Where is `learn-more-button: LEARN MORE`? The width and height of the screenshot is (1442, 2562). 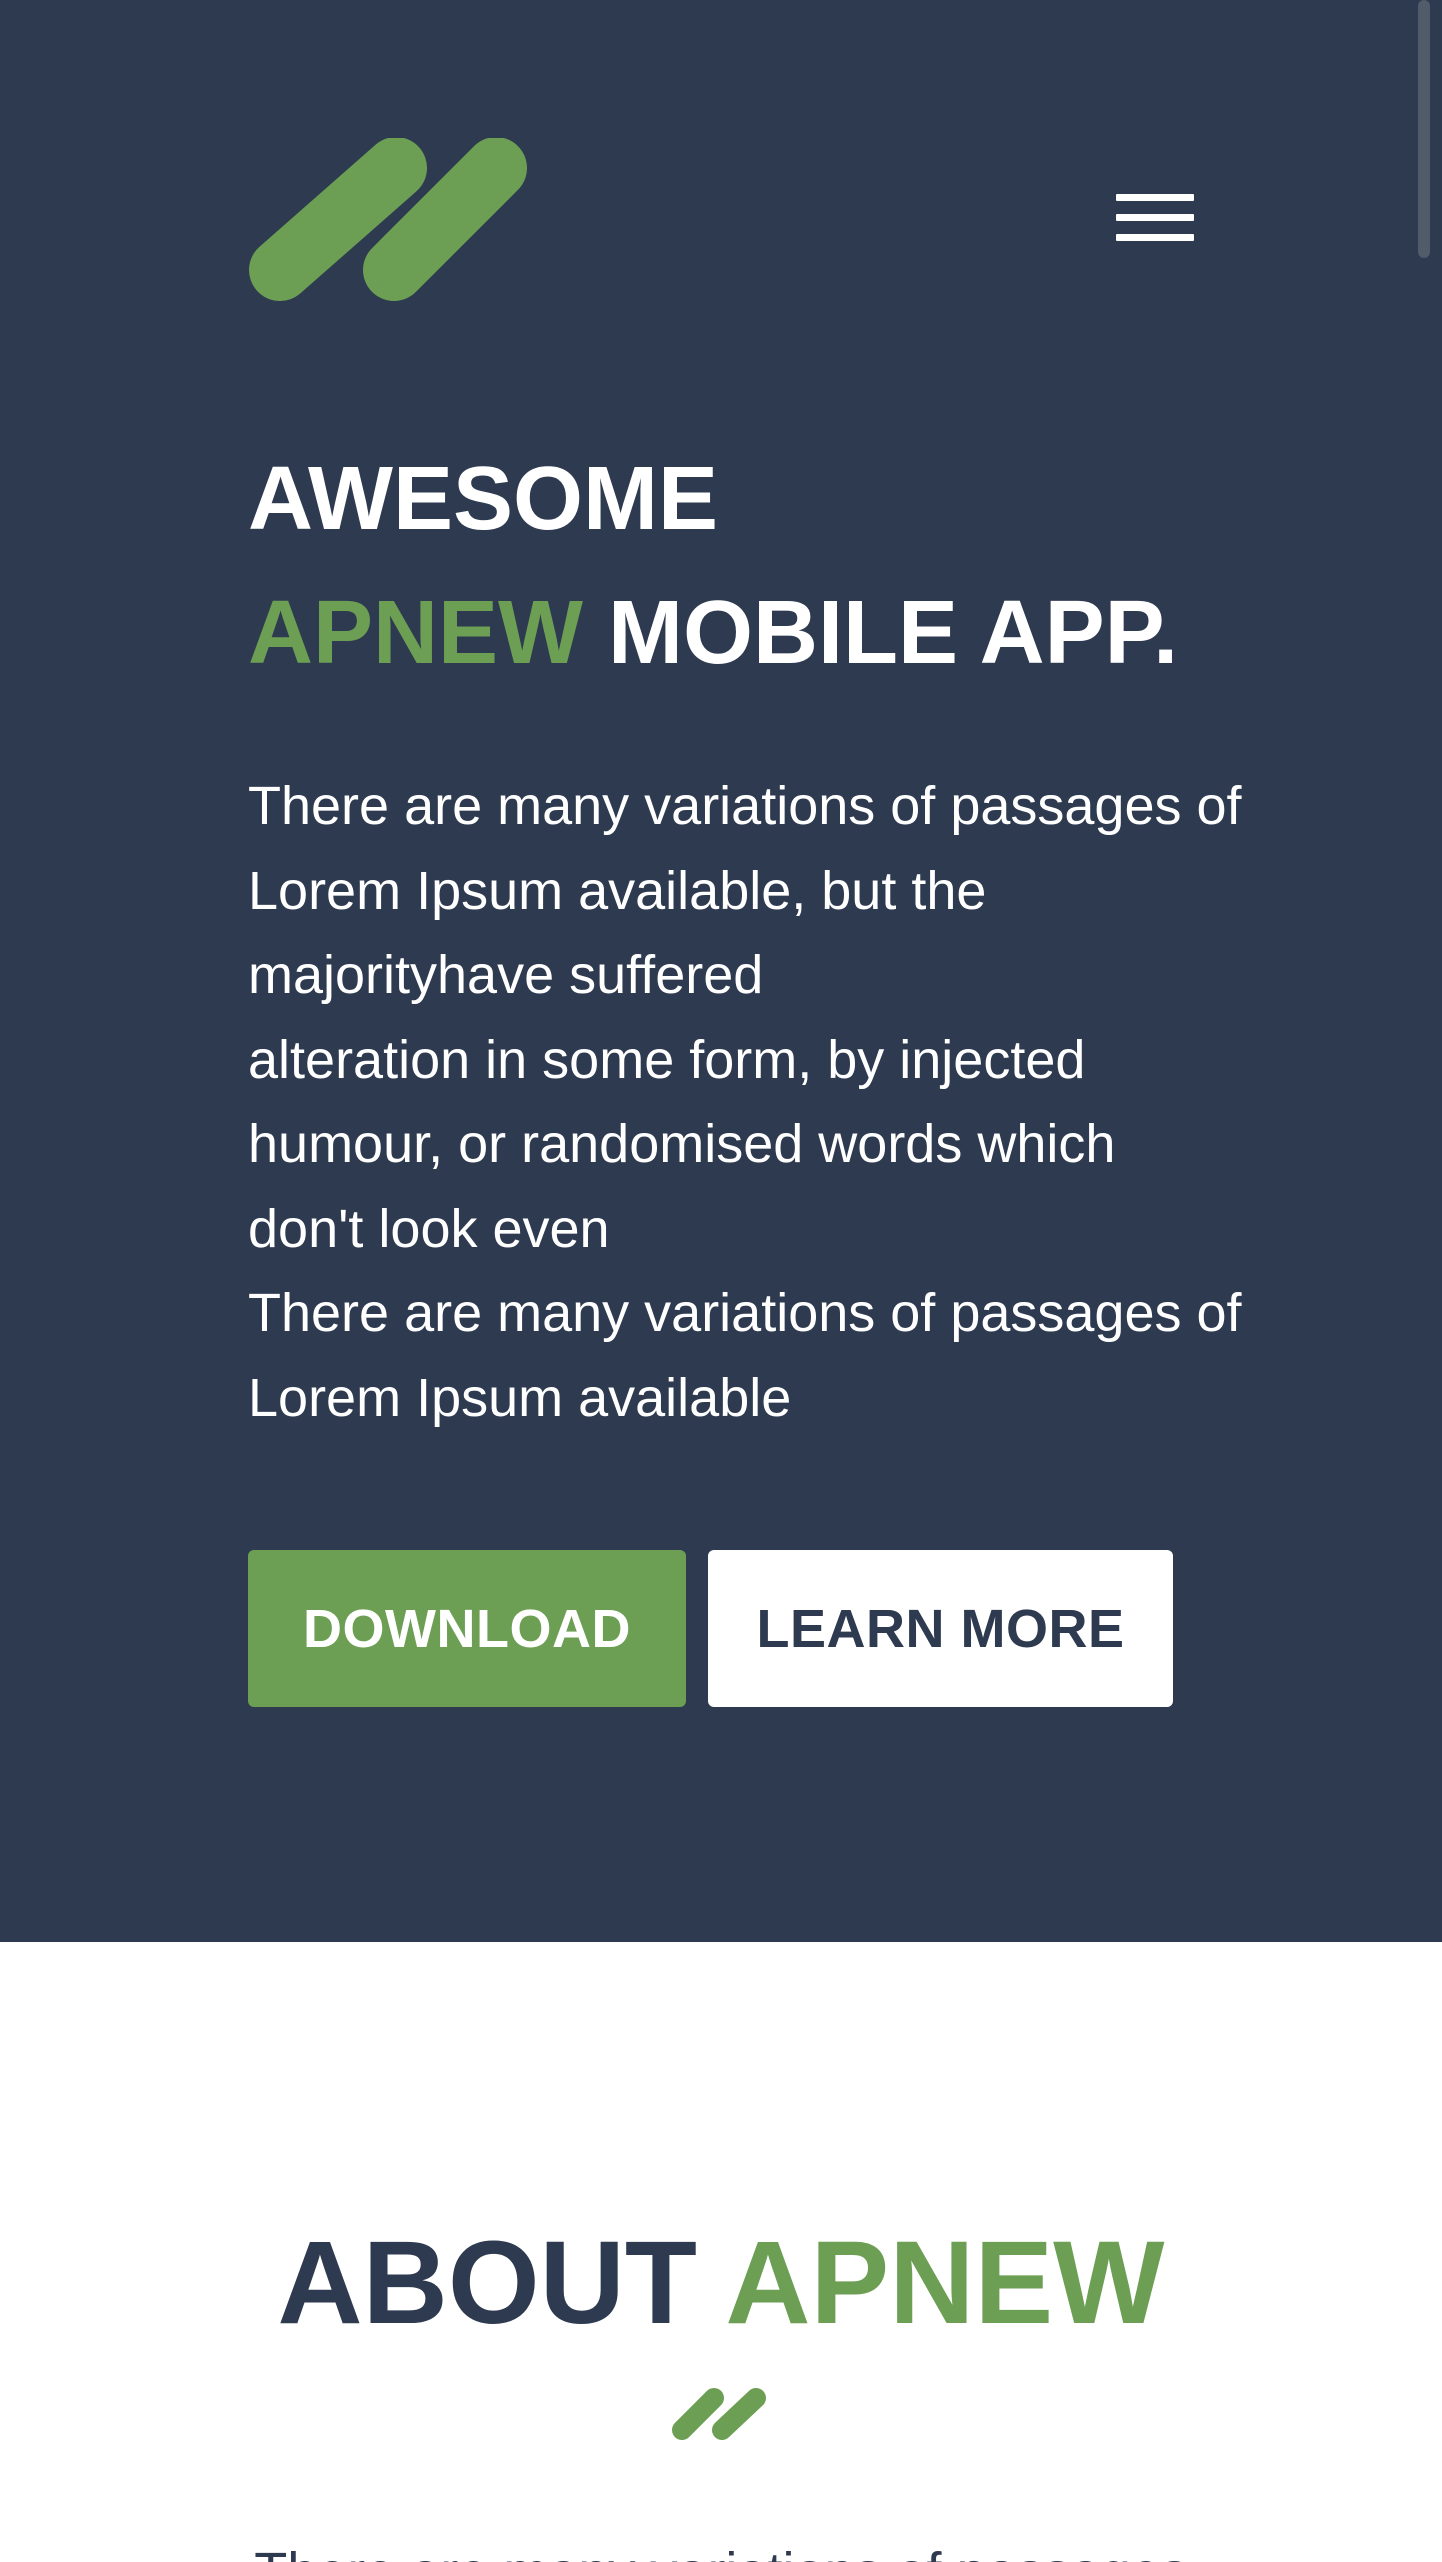
learn-more-button: LEARN MORE is located at coordinates (940, 1628).